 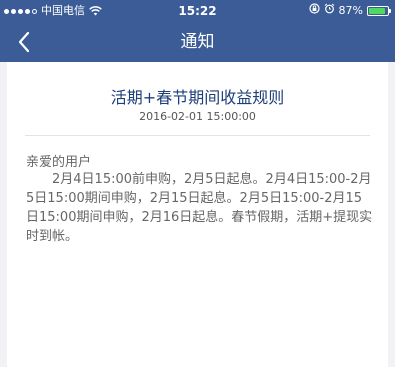 I want to click on page-title: 通知, so click(x=197, y=42).